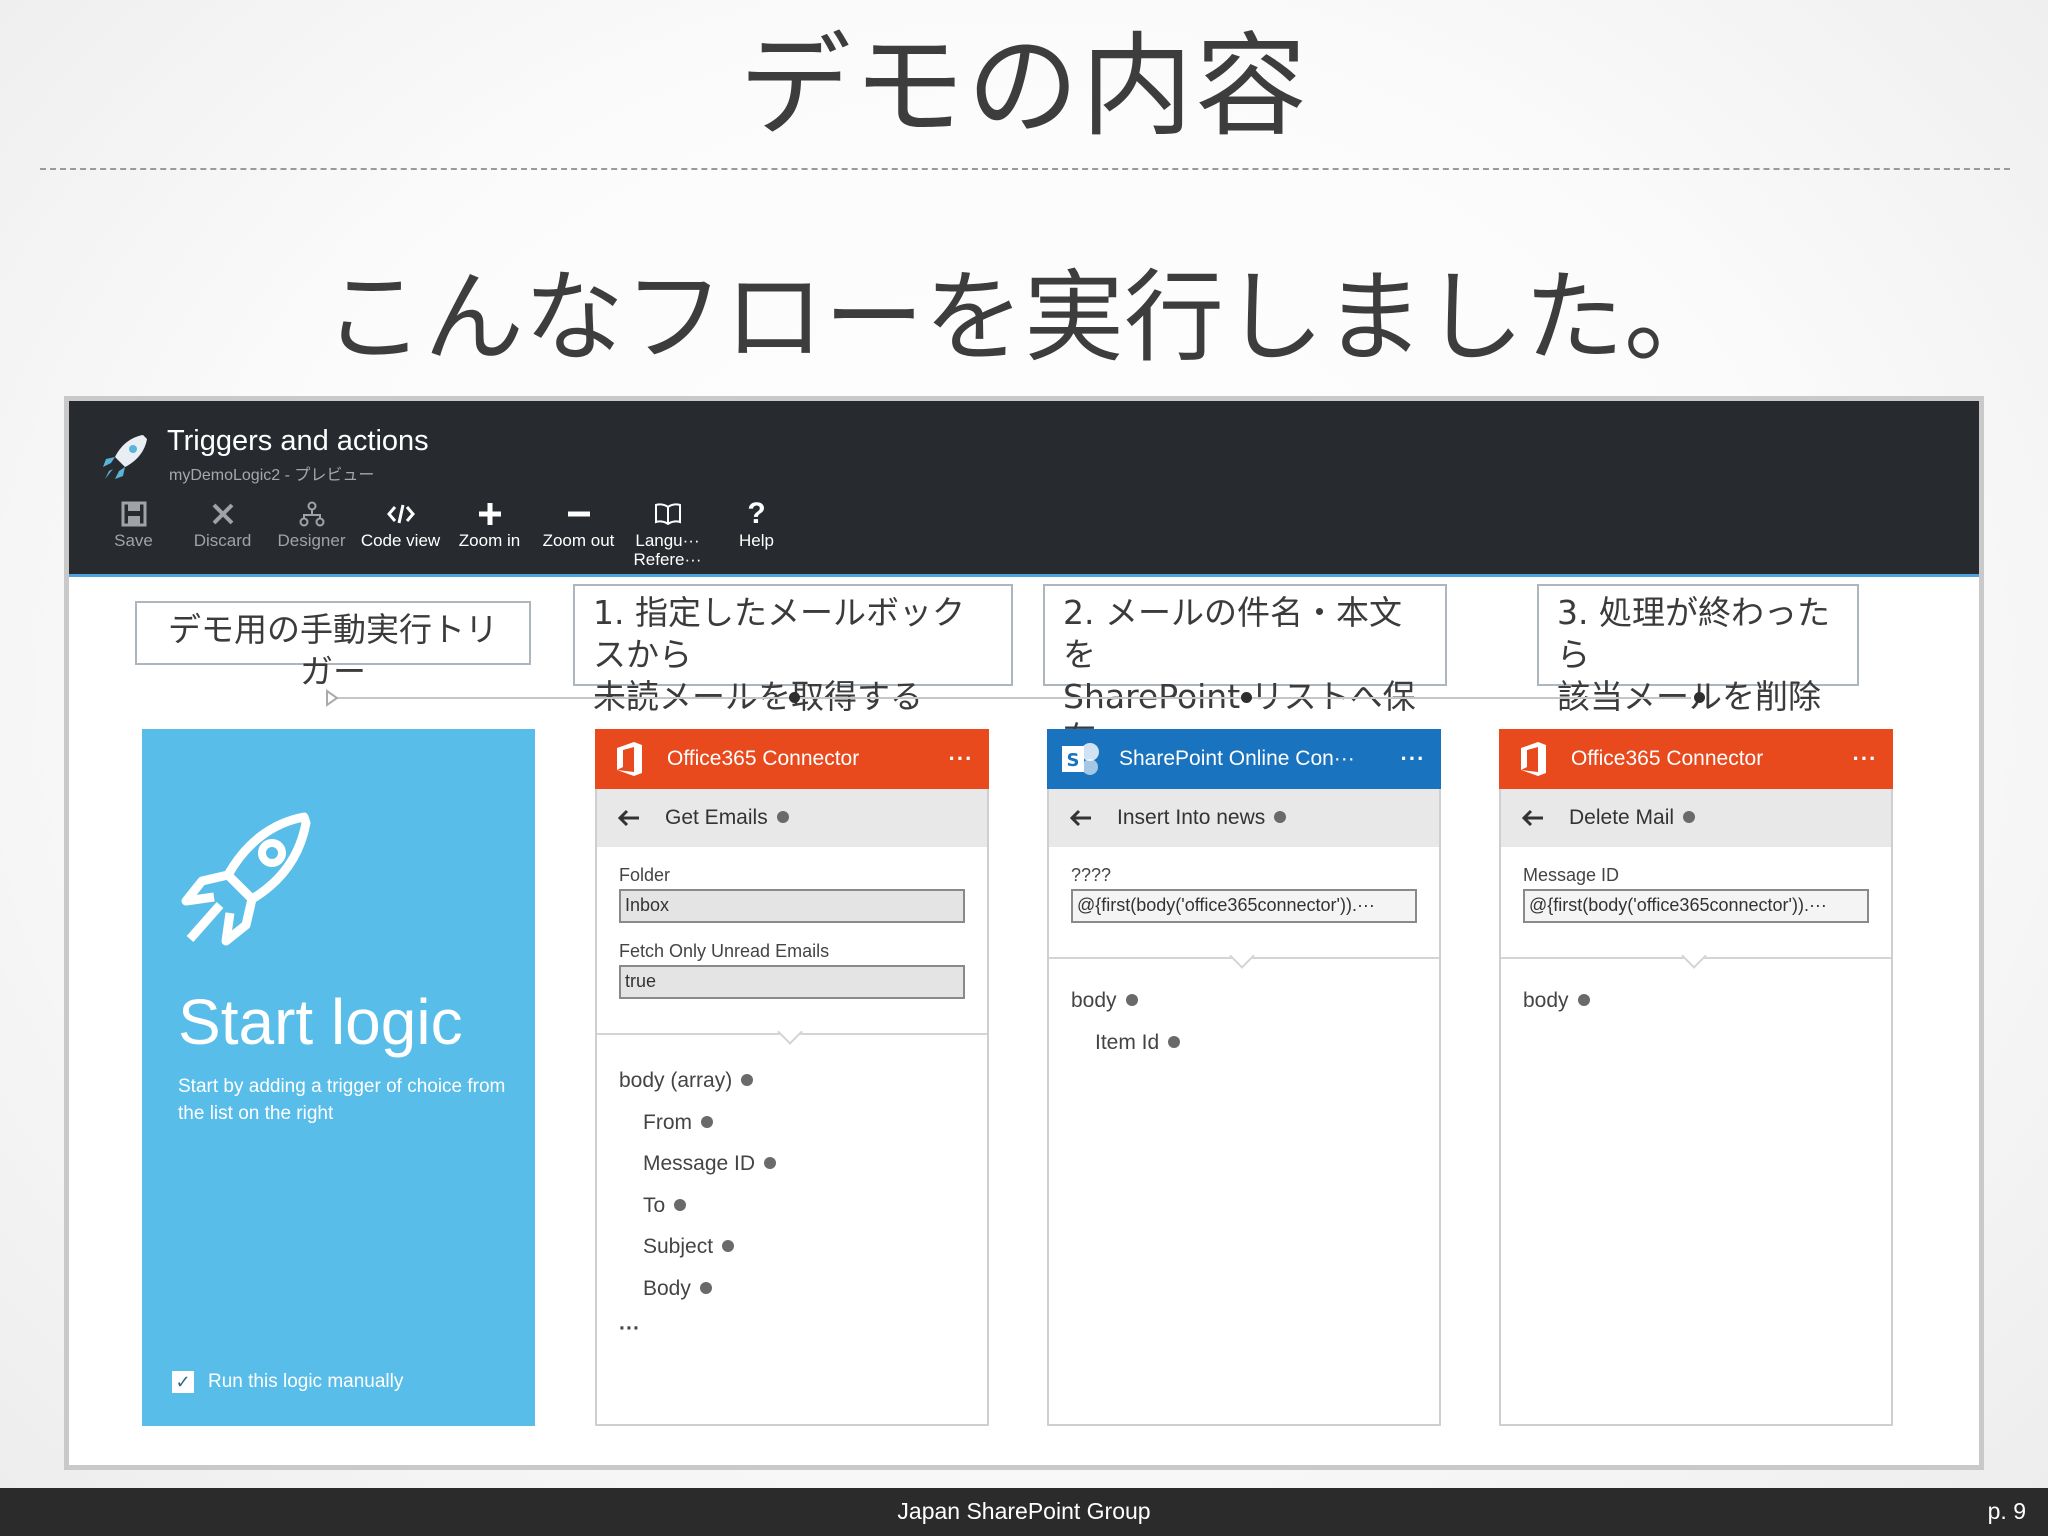  I want to click on callout-step2: 2. メールの件名・本文を SharePoint リストへ保存, so click(1245, 671).